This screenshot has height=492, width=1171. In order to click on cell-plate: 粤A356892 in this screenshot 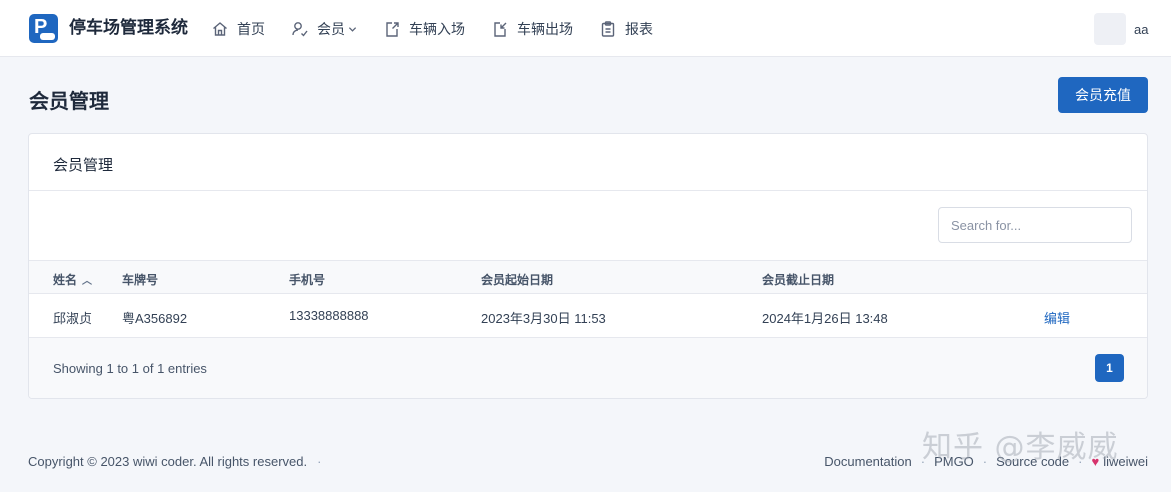, I will do `click(155, 318)`.